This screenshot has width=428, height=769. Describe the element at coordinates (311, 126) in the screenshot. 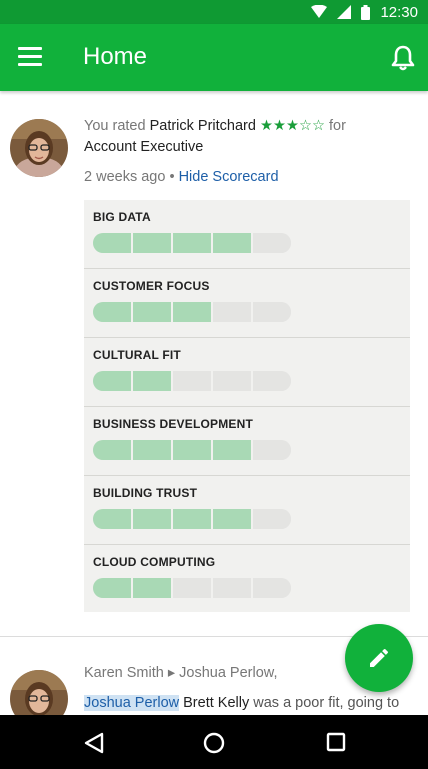

I see `stars-empty: ☆☆` at that location.